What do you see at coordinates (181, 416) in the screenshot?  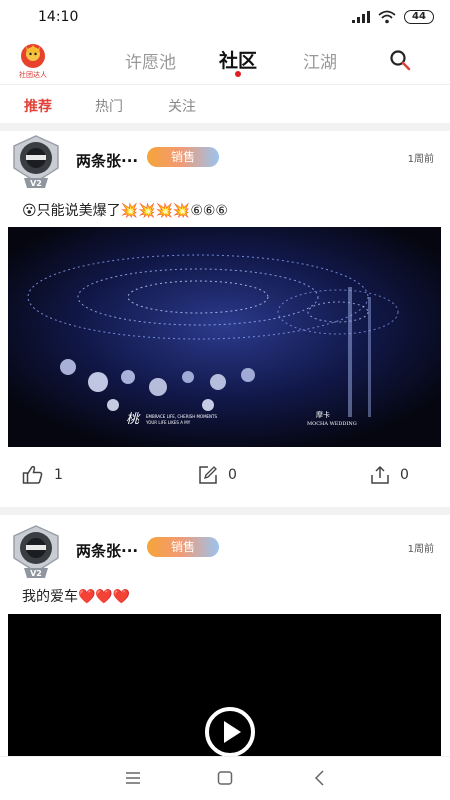 I see `media-caption-line1: EMBRACE LIFE, CHERISH MOMENTS` at bounding box center [181, 416].